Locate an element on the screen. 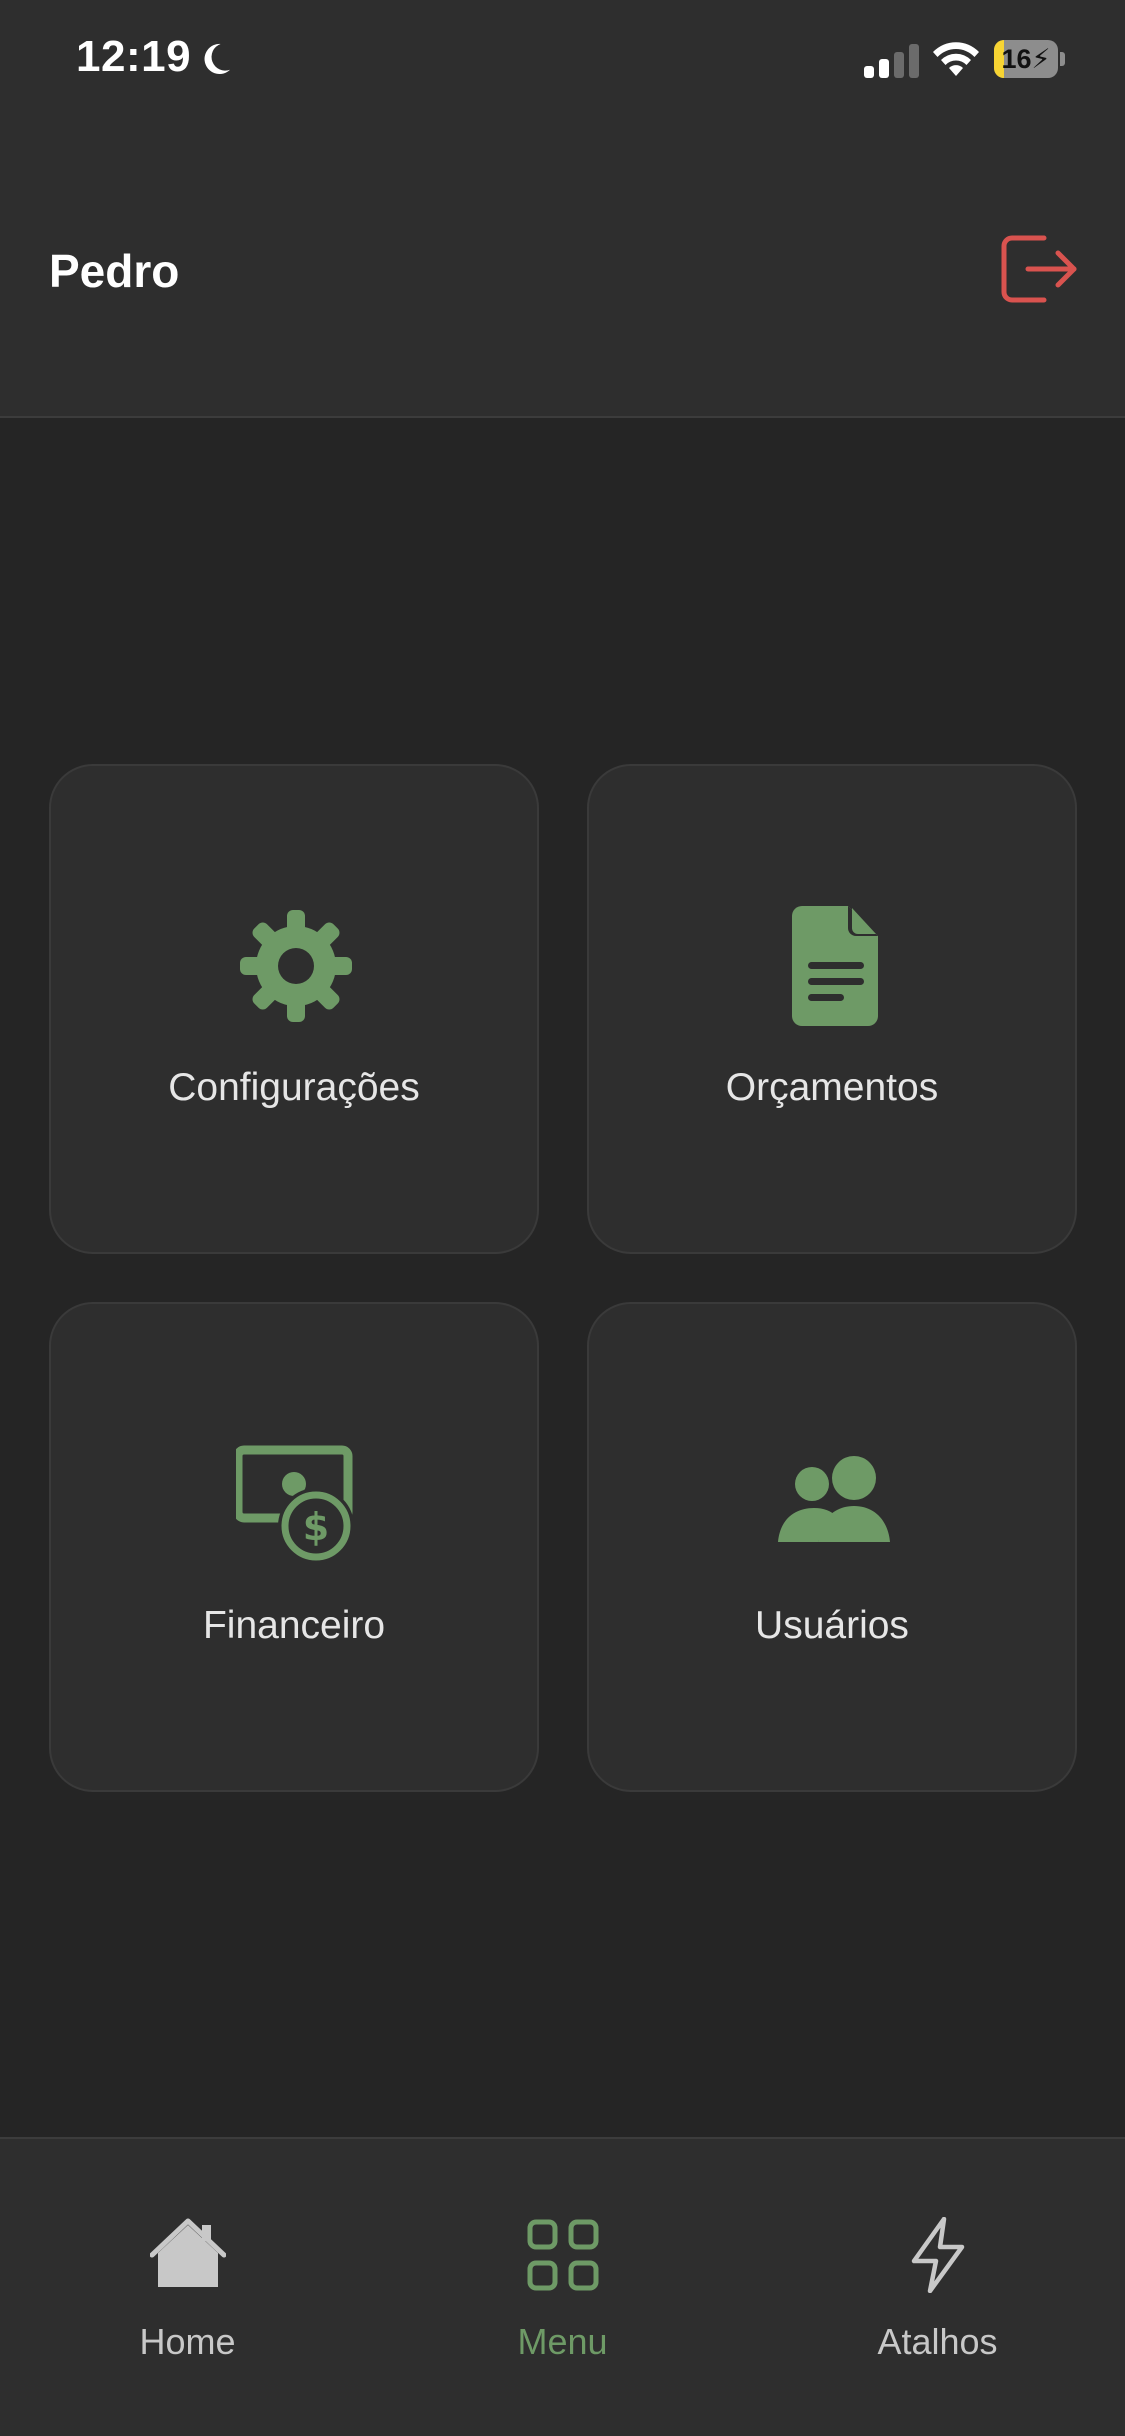 Image resolution: width=1125 pixels, height=2436 pixels. lightning-icon is located at coordinates (938, 2255).